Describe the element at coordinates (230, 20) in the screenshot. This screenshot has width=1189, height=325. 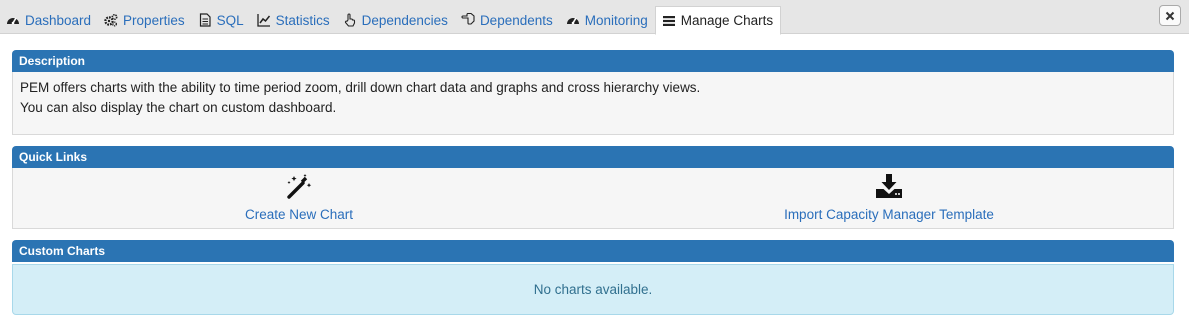
I see `tab-label: SQL` at that location.